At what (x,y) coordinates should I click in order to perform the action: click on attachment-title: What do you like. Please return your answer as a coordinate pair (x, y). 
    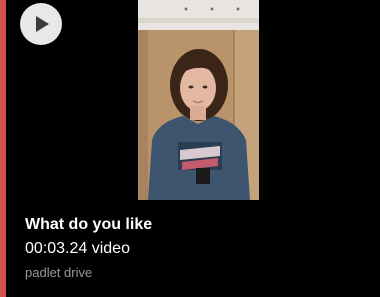
    Looking at the image, I should click on (197, 225).